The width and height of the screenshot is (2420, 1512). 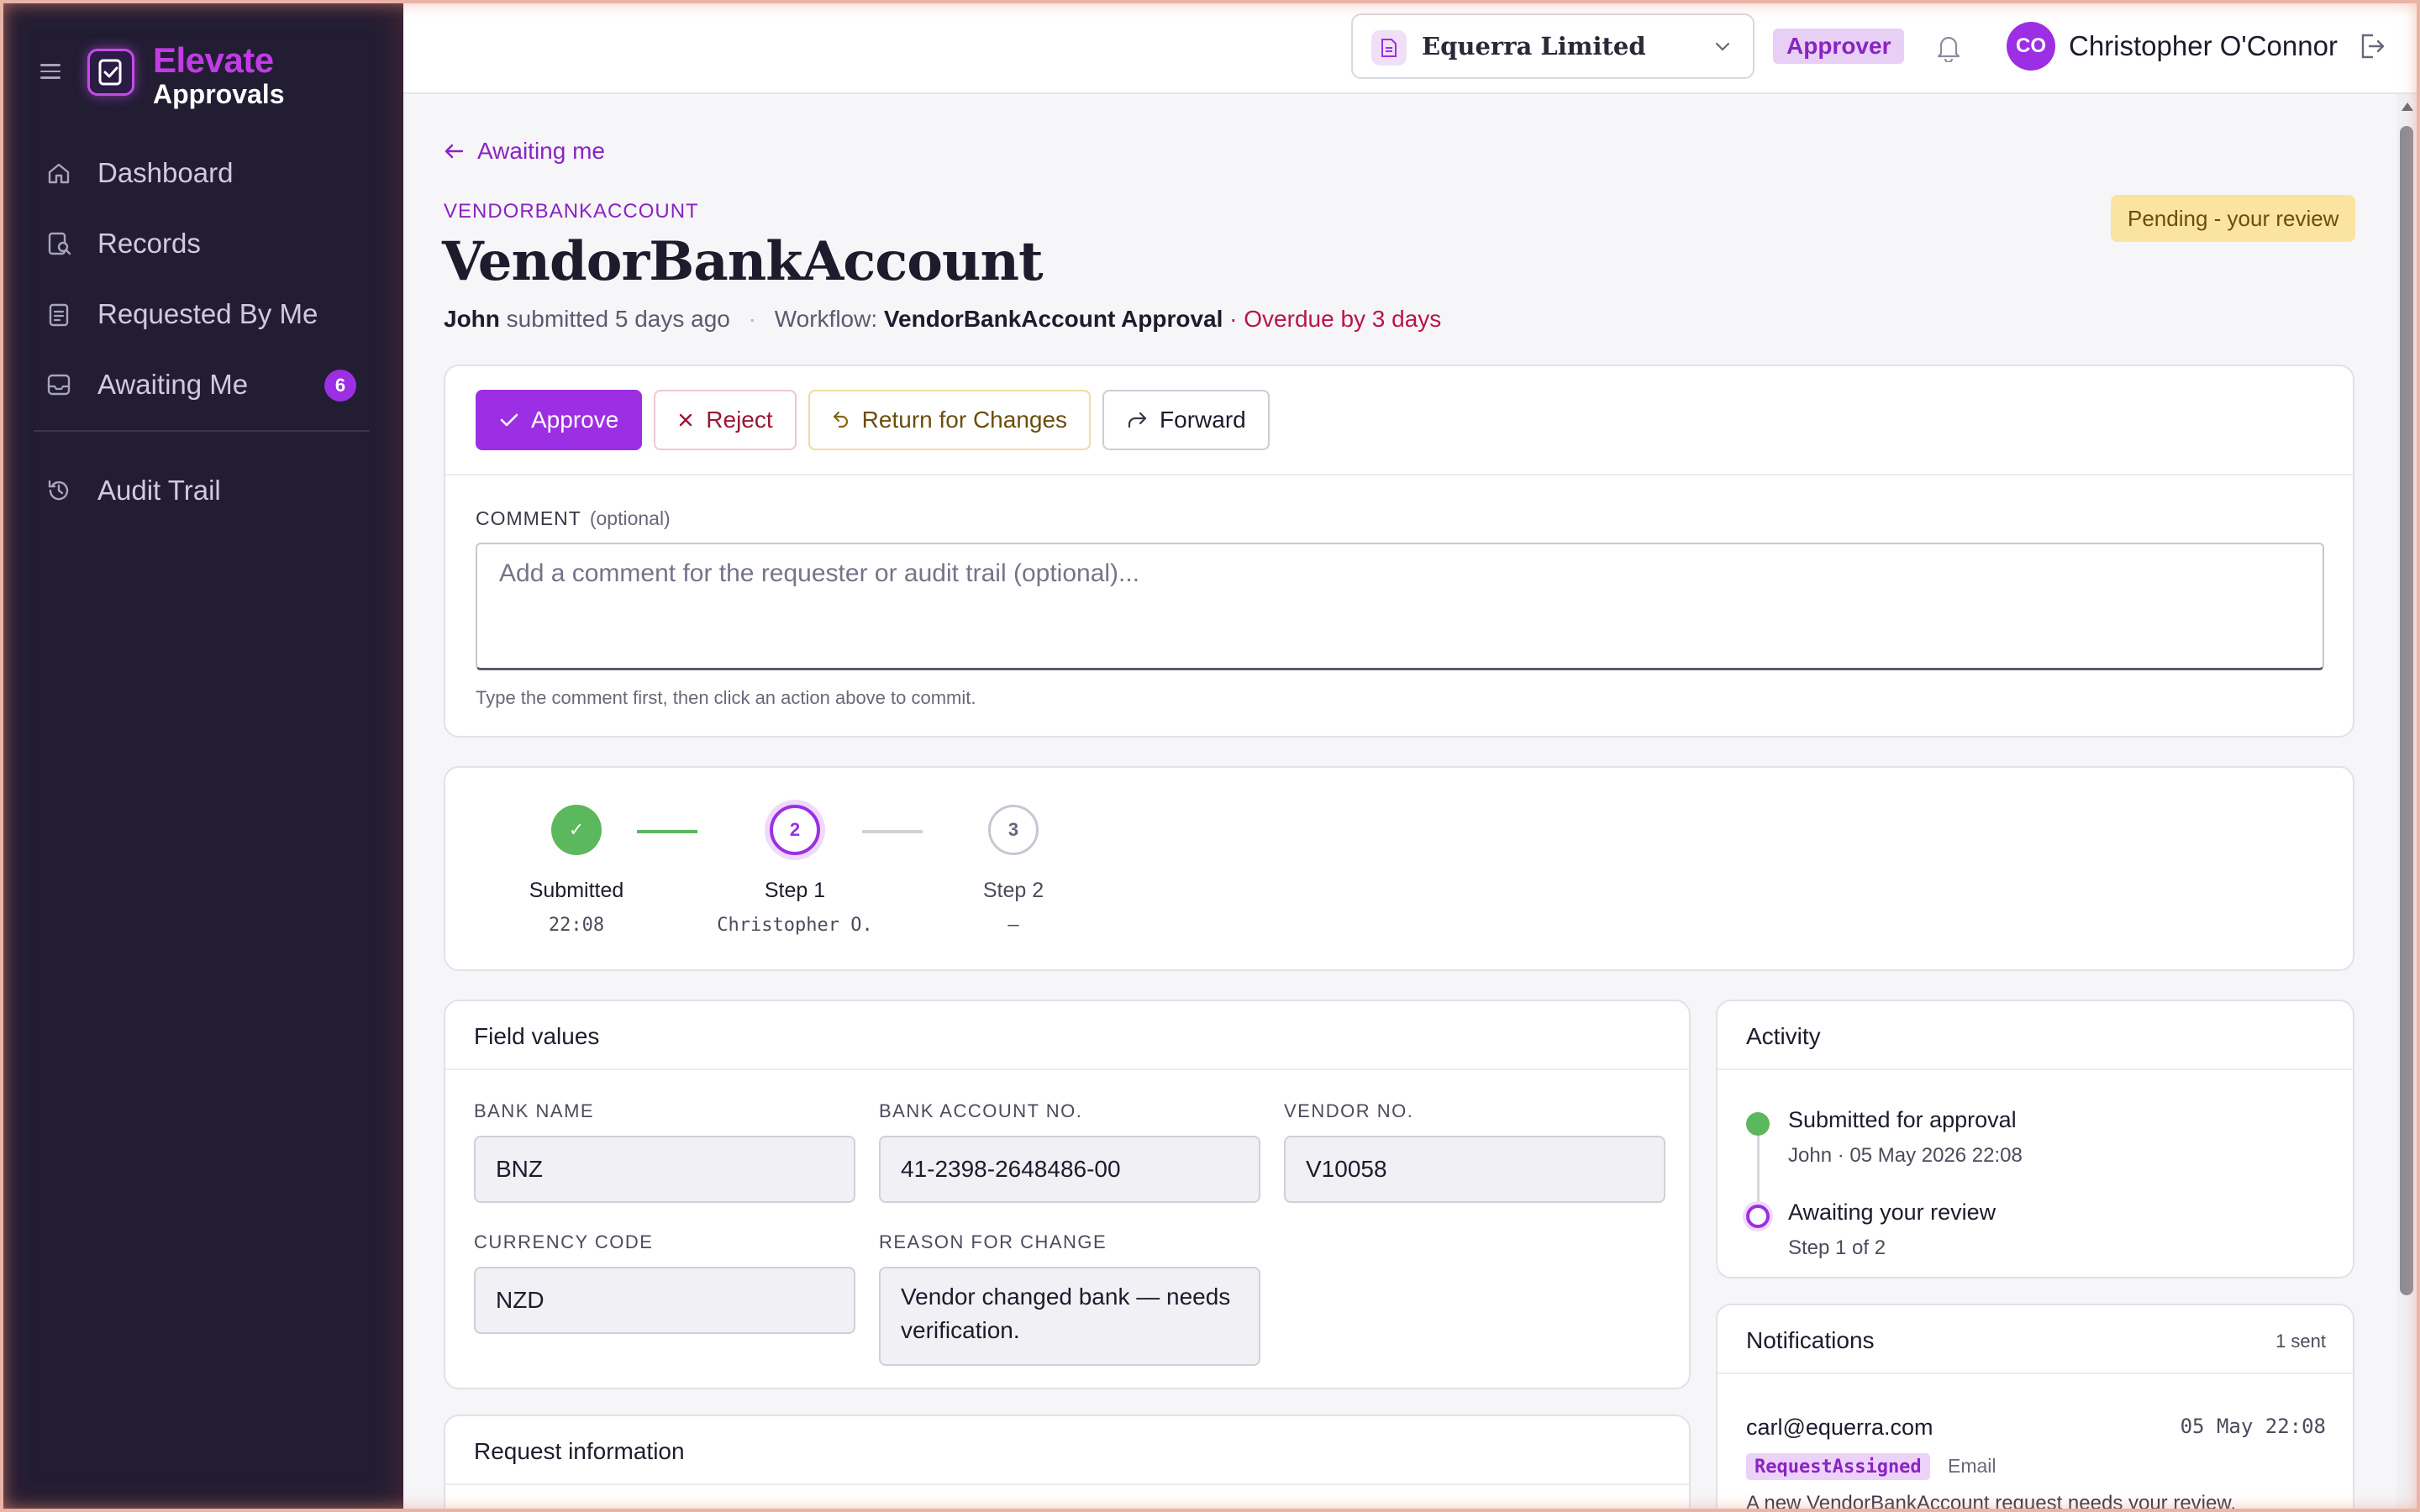 I want to click on sidebar-item-label: Requested By Me, so click(x=207, y=313).